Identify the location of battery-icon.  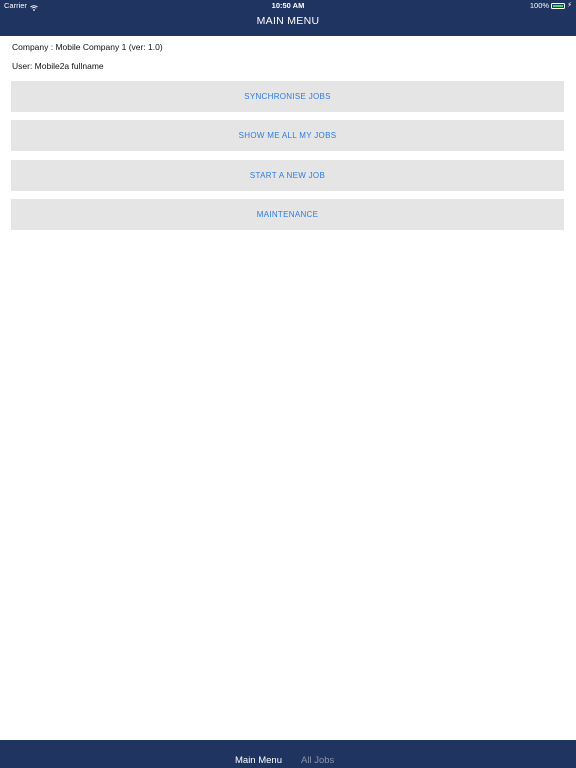
(558, 6).